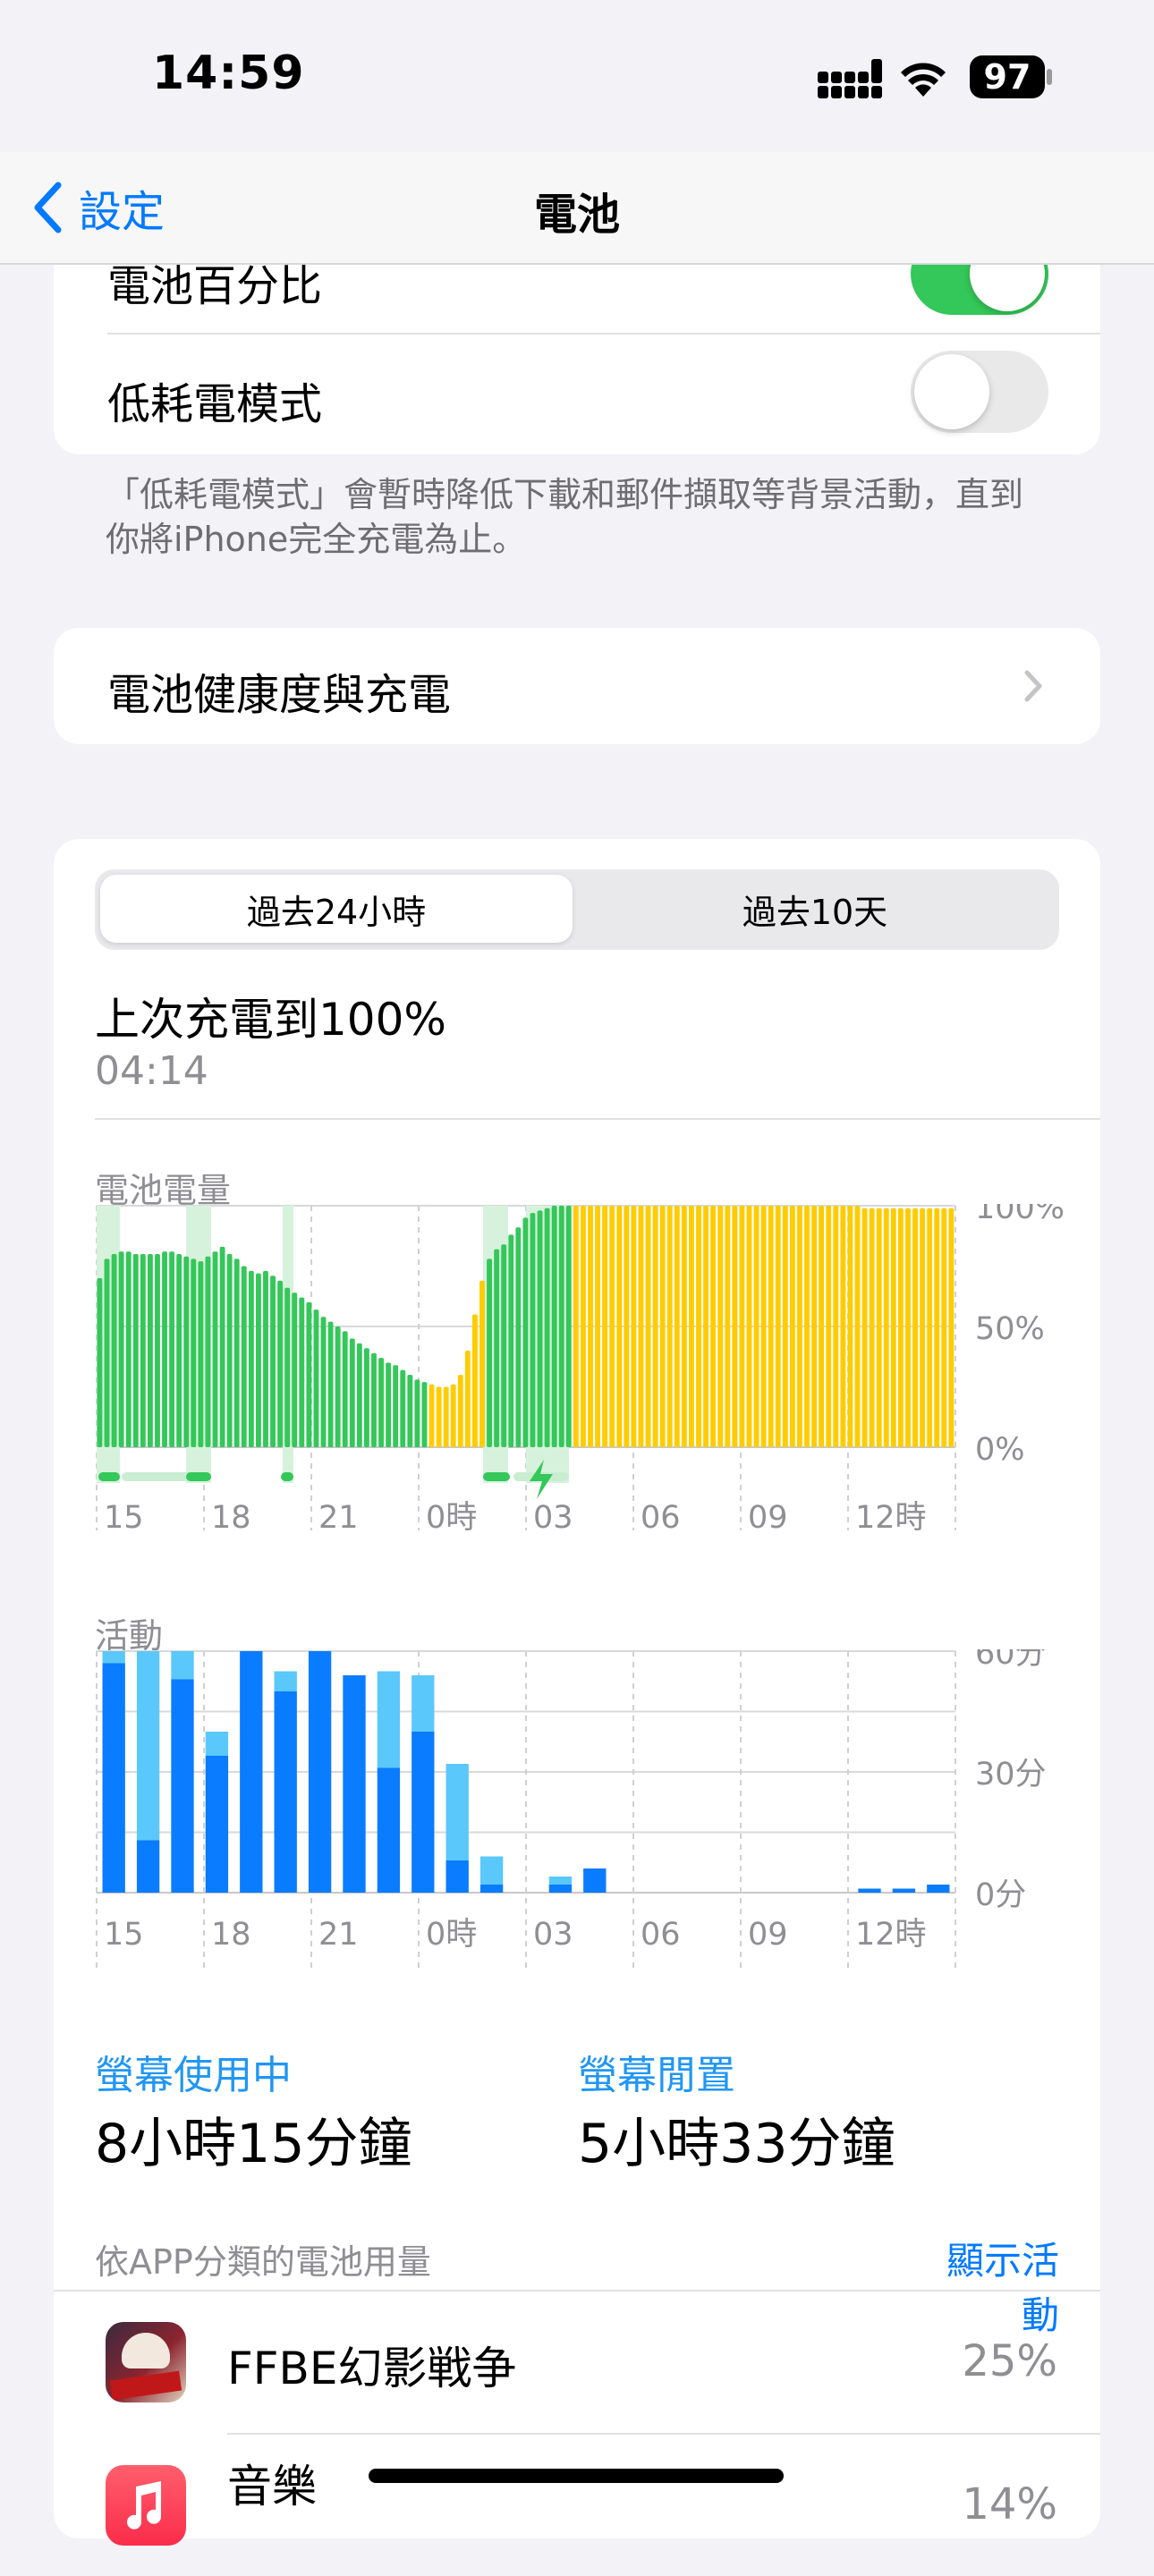 The width and height of the screenshot is (1154, 2576). I want to click on x-tick-label: 03, so click(553, 1935).